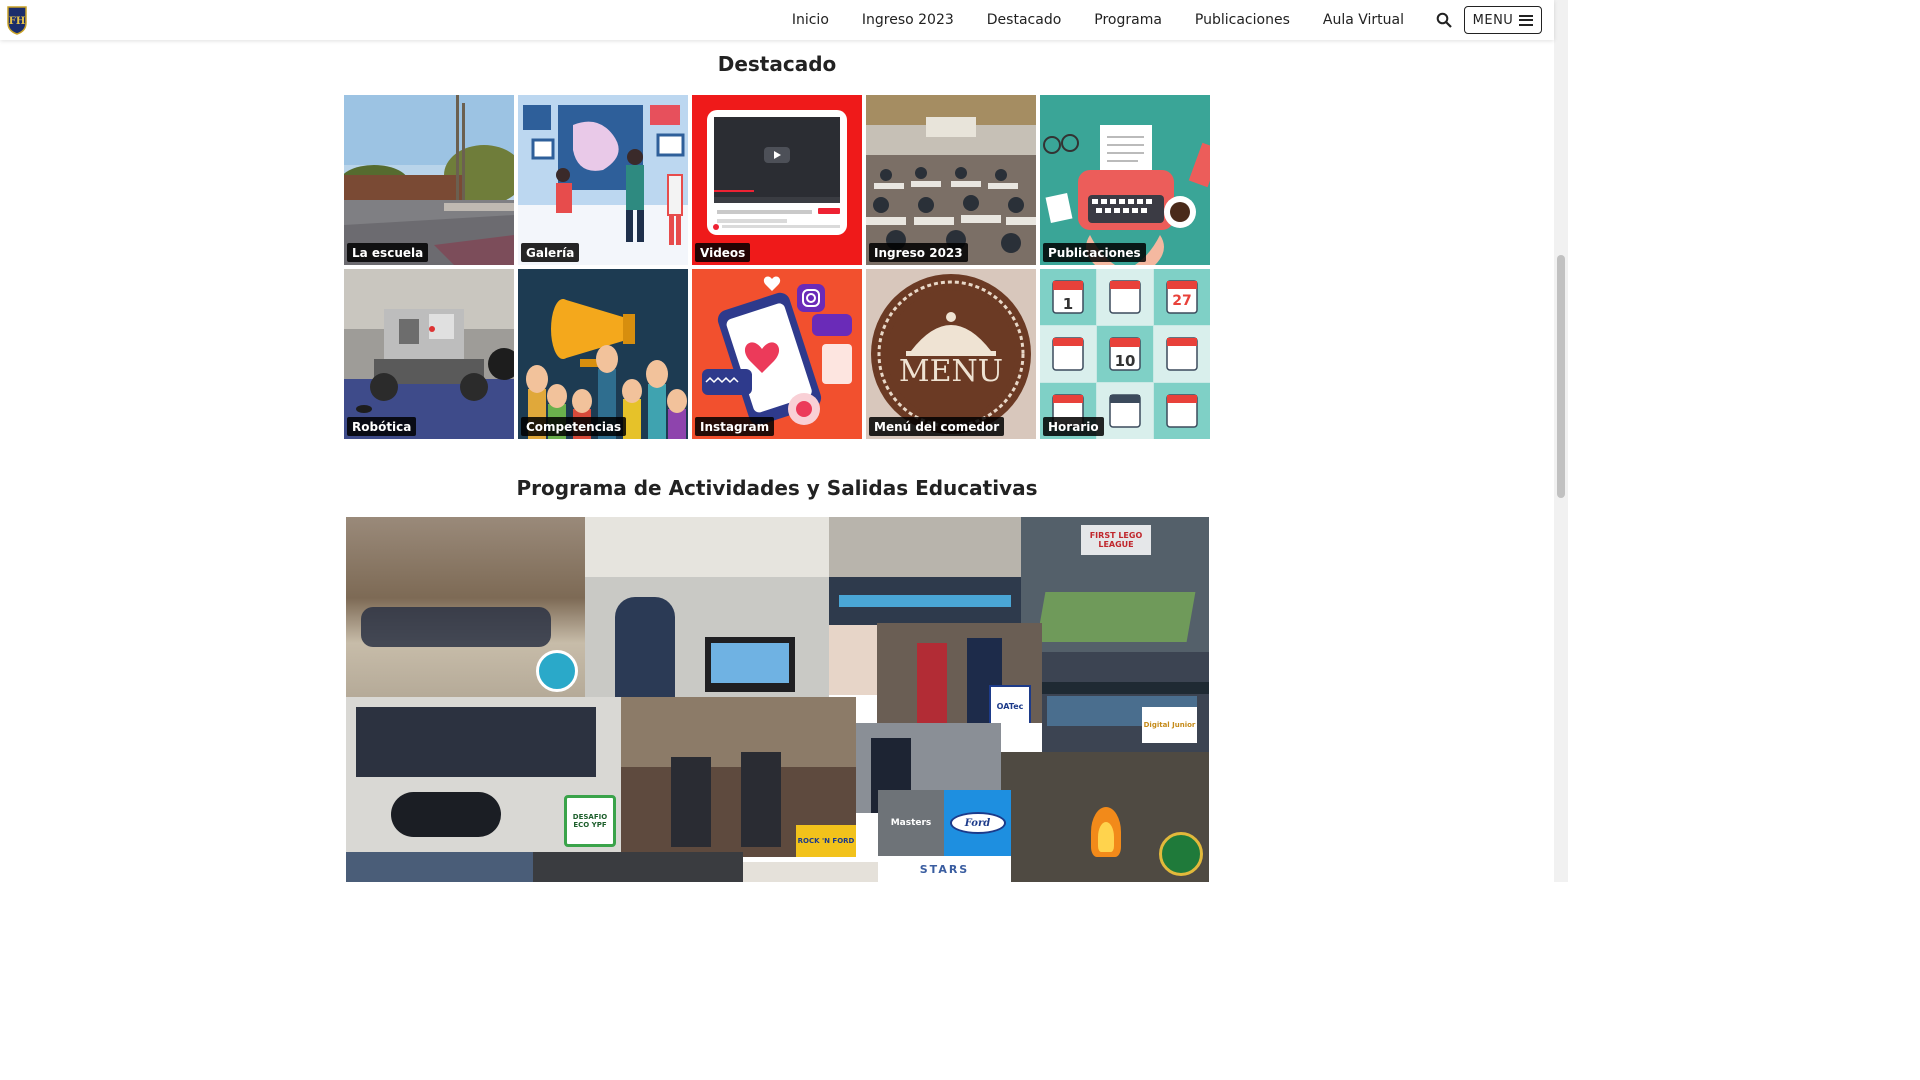  I want to click on menu-plate-illustration: MENU, so click(951, 354).